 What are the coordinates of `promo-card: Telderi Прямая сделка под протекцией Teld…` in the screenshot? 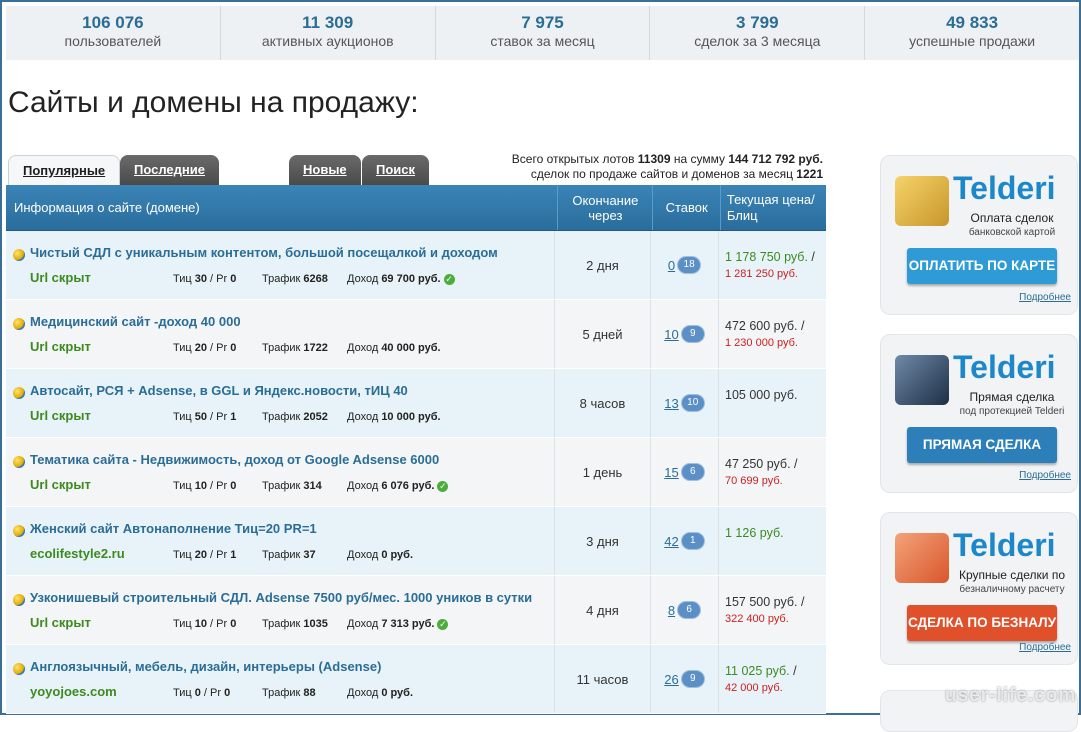 It's located at (979, 413).